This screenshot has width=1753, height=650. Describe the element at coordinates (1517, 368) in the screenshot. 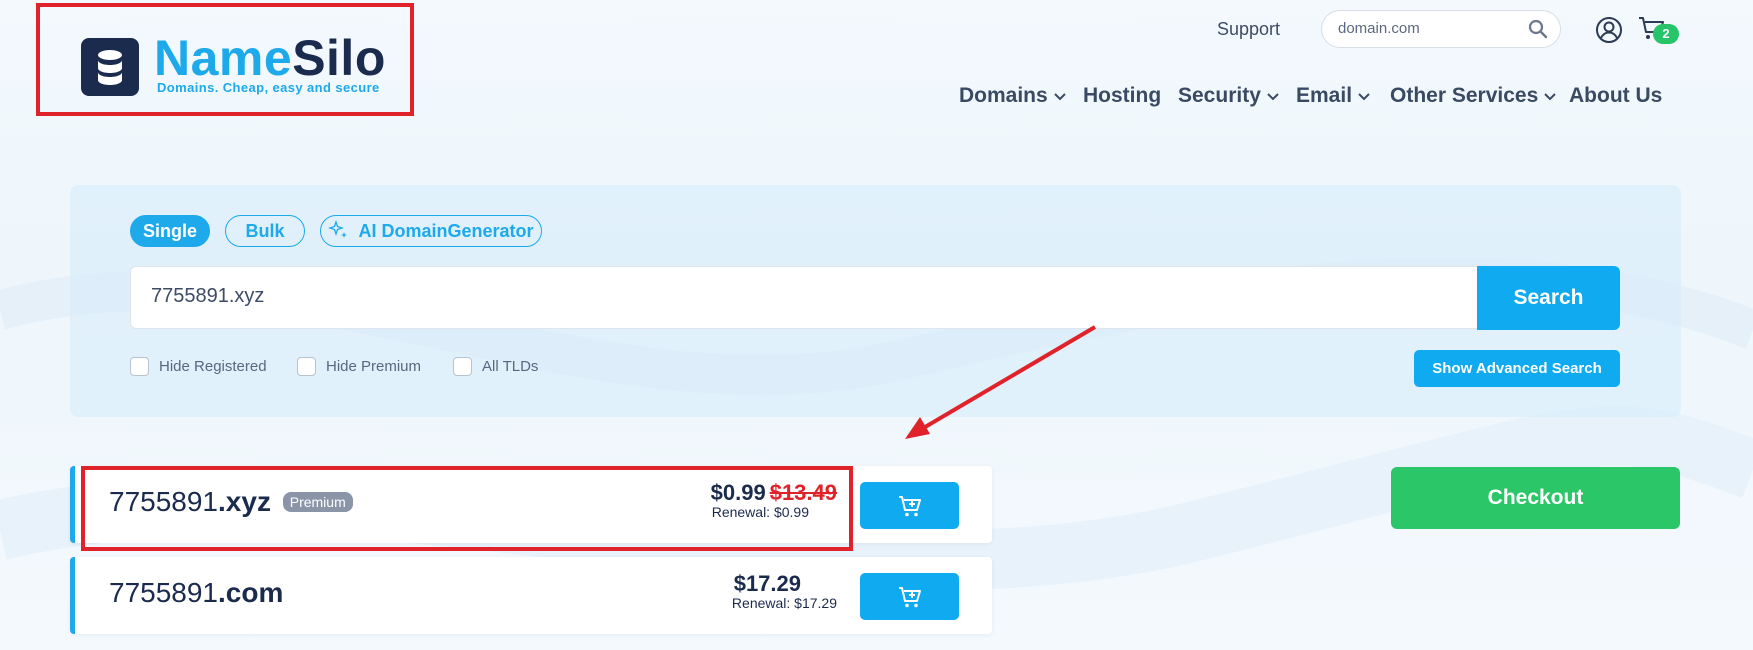

I see `show-advanced-search-button: Show Advanced Search` at that location.